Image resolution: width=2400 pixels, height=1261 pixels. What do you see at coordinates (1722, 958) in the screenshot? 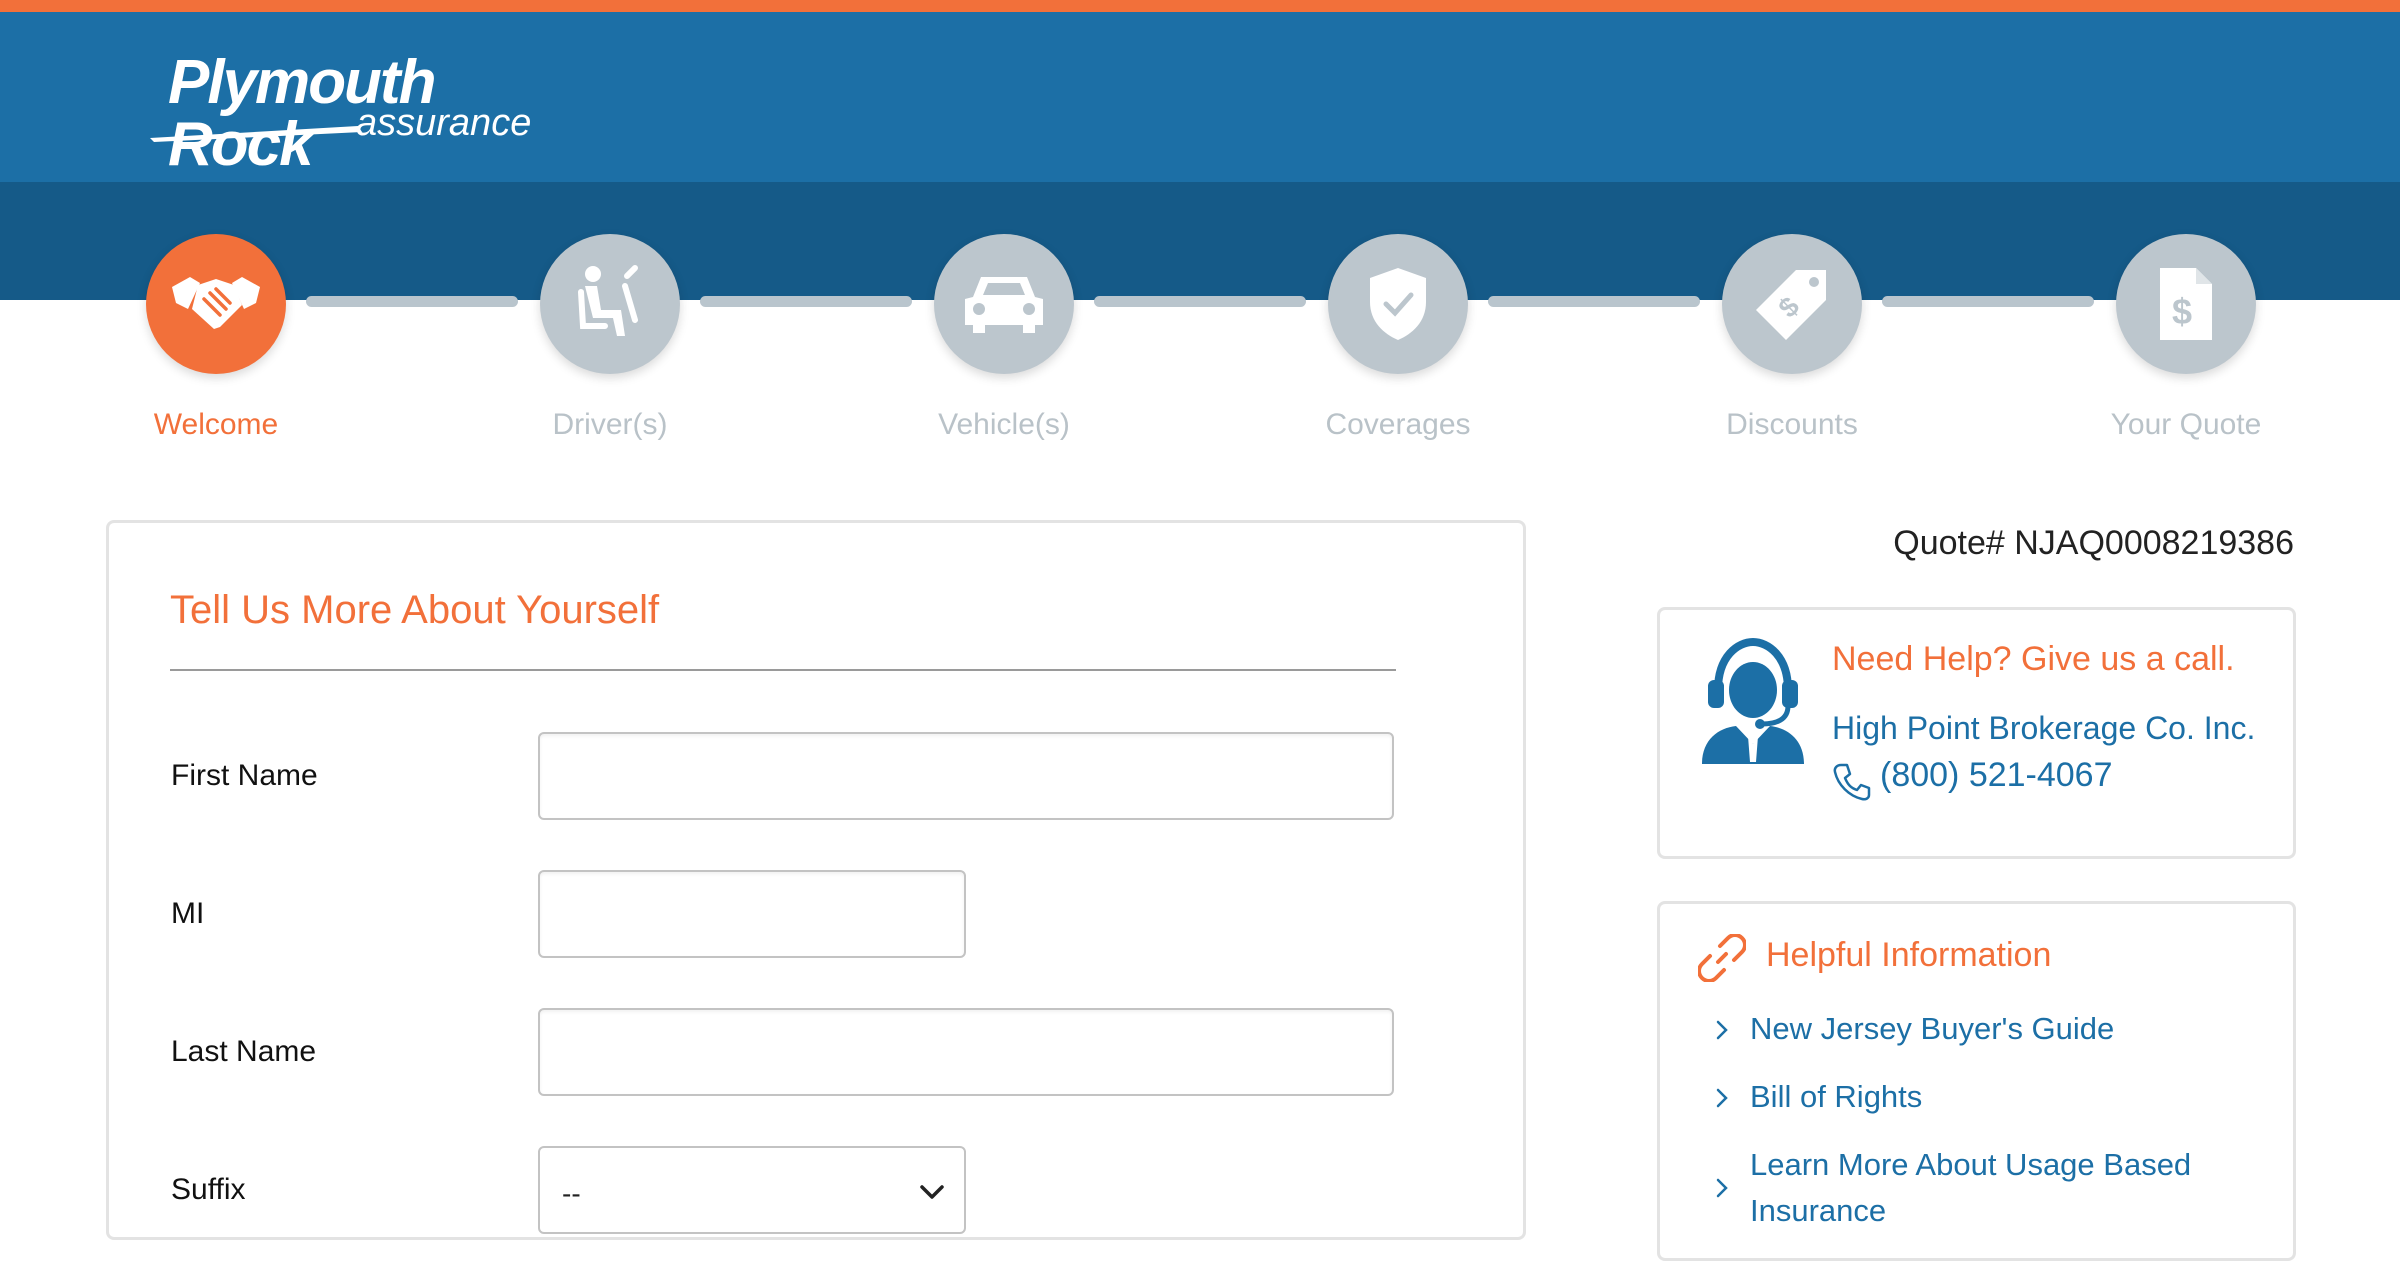
I see `link-icon` at bounding box center [1722, 958].